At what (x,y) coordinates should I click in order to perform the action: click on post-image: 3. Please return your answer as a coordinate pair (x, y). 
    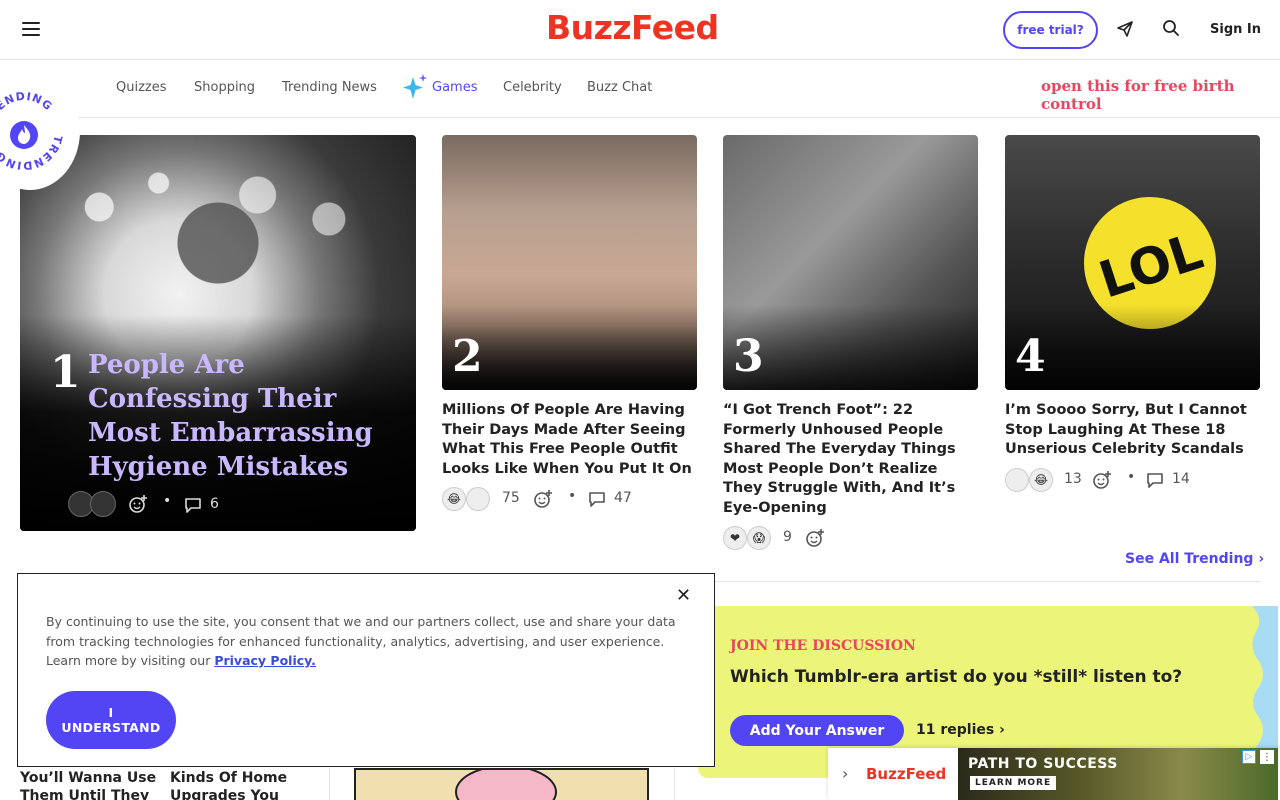
    Looking at the image, I should click on (850, 262).